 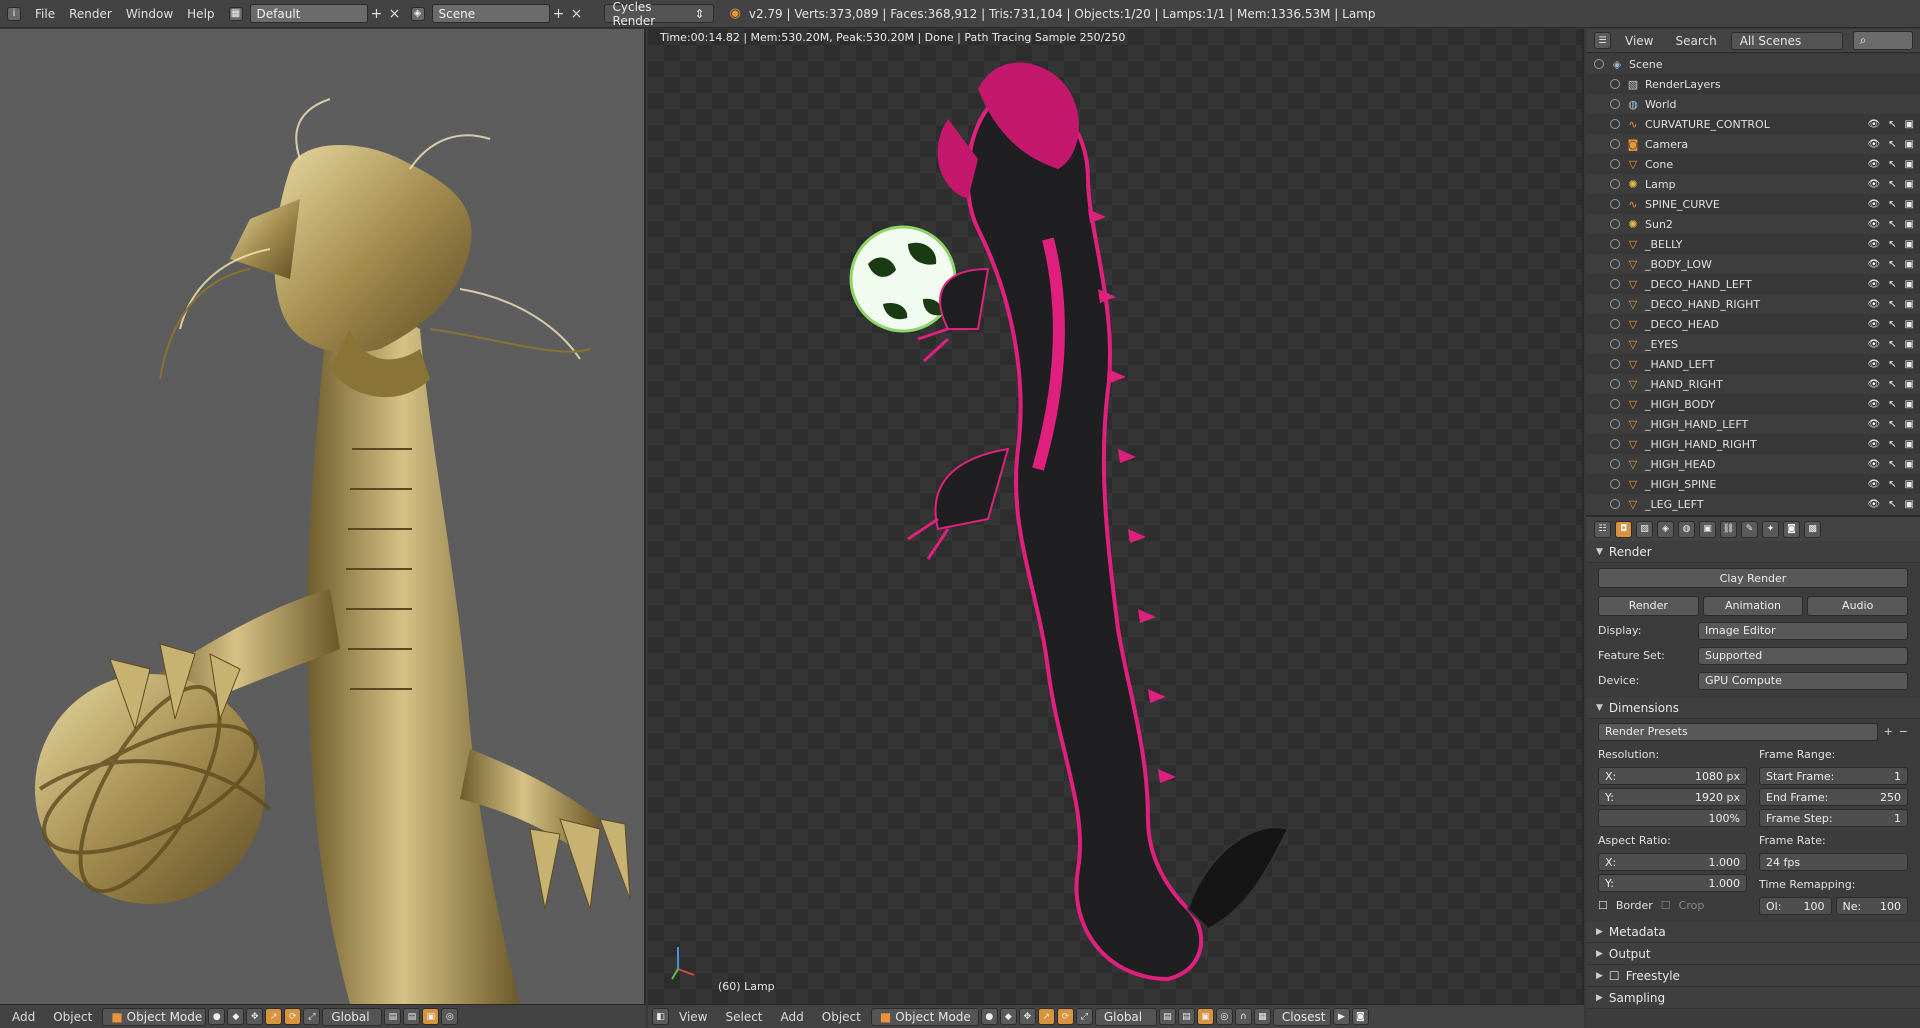 I want to click on lock-layers-icon: ▣, so click(x=1205, y=1016).